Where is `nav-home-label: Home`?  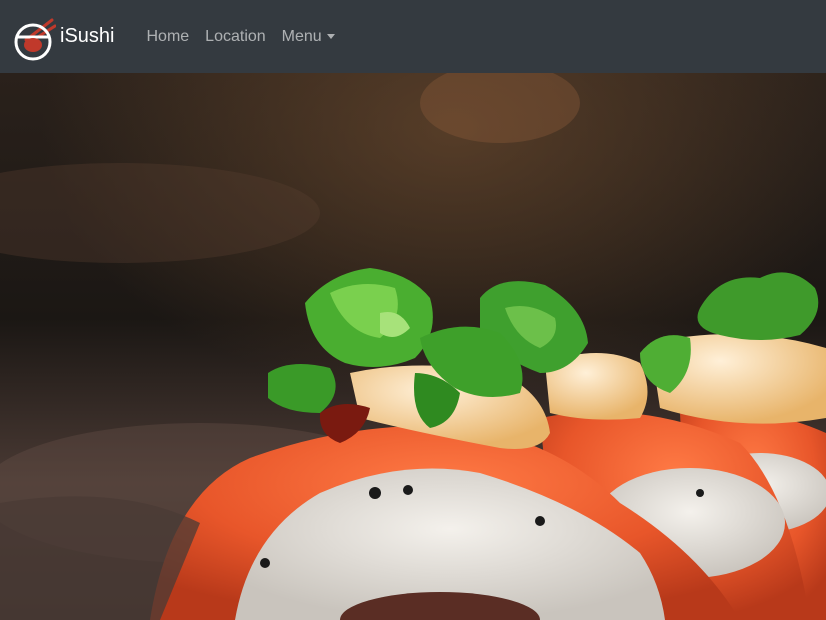 nav-home-label: Home is located at coordinates (168, 36).